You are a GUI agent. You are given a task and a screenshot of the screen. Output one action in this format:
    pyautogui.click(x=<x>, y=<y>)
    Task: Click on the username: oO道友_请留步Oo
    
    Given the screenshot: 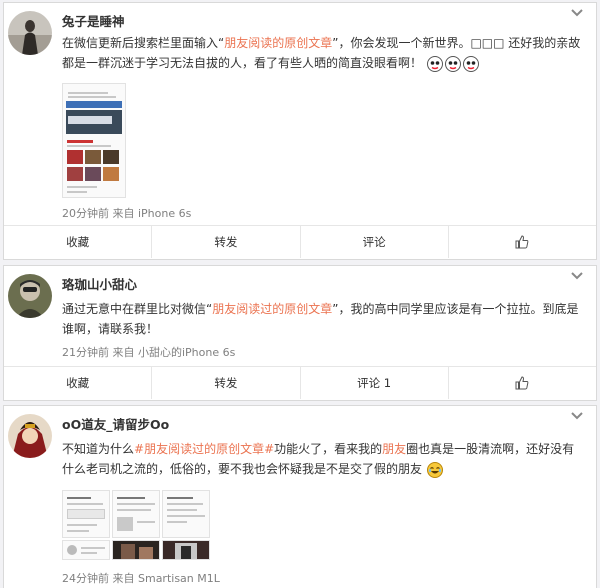 What is the action you would take?
    pyautogui.click(x=115, y=423)
    